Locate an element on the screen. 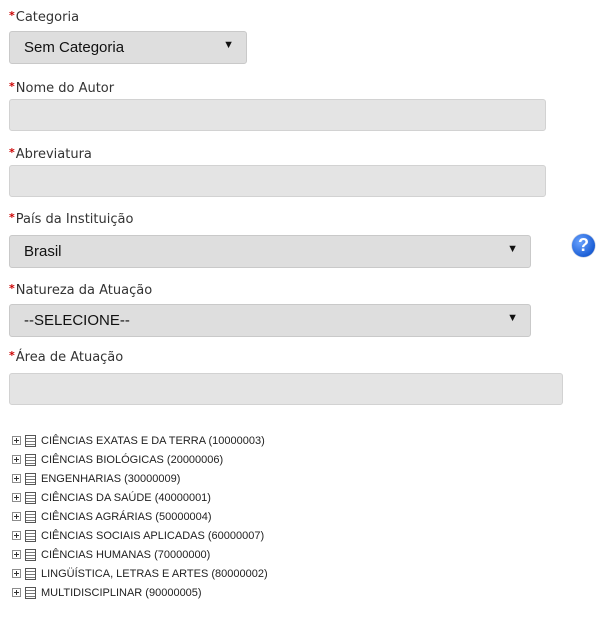 Image resolution: width=598 pixels, height=623 pixels. categoria-label: *Categoria is located at coordinates (44, 17).